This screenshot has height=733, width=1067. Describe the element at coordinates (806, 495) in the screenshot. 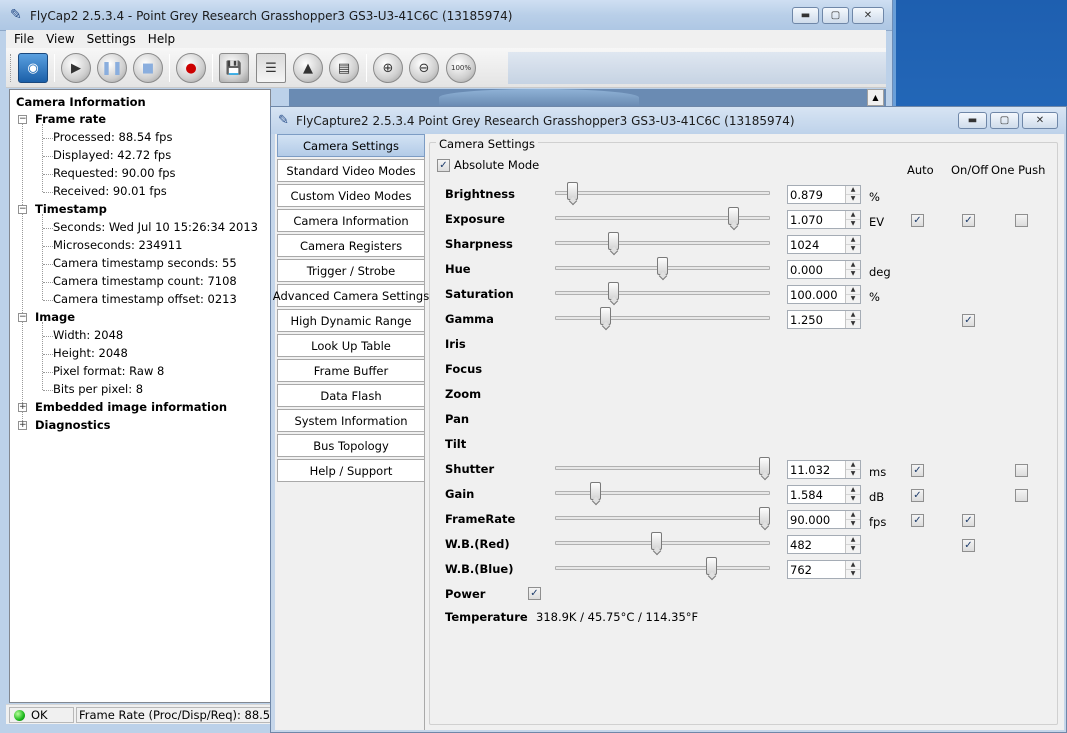

I see `value-text-gain: 1.584` at that location.